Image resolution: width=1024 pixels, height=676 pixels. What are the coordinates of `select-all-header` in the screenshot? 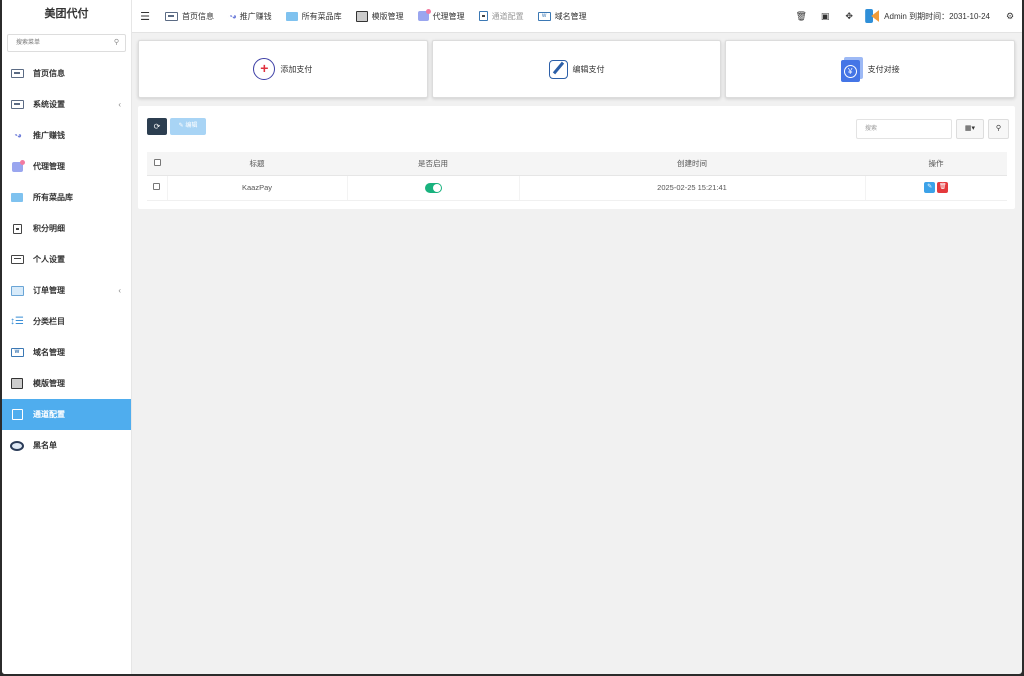 It's located at (157, 164).